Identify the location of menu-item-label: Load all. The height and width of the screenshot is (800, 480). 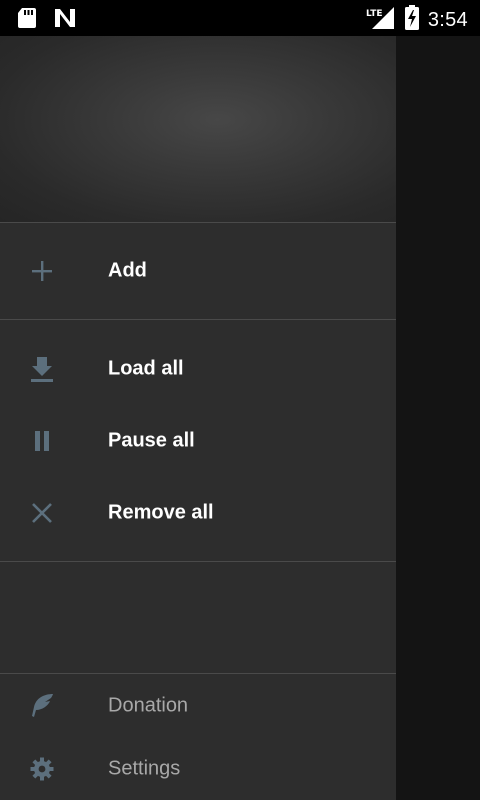
(146, 368).